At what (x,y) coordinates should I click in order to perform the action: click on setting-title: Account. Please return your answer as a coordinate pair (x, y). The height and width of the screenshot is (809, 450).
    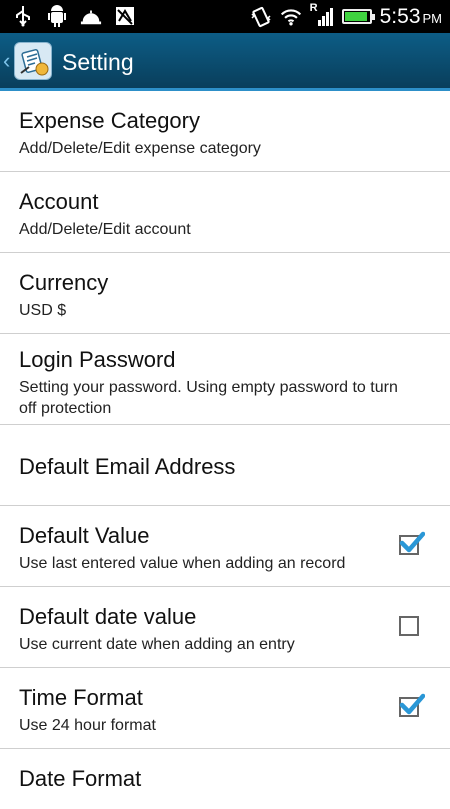
    Looking at the image, I should click on (59, 201).